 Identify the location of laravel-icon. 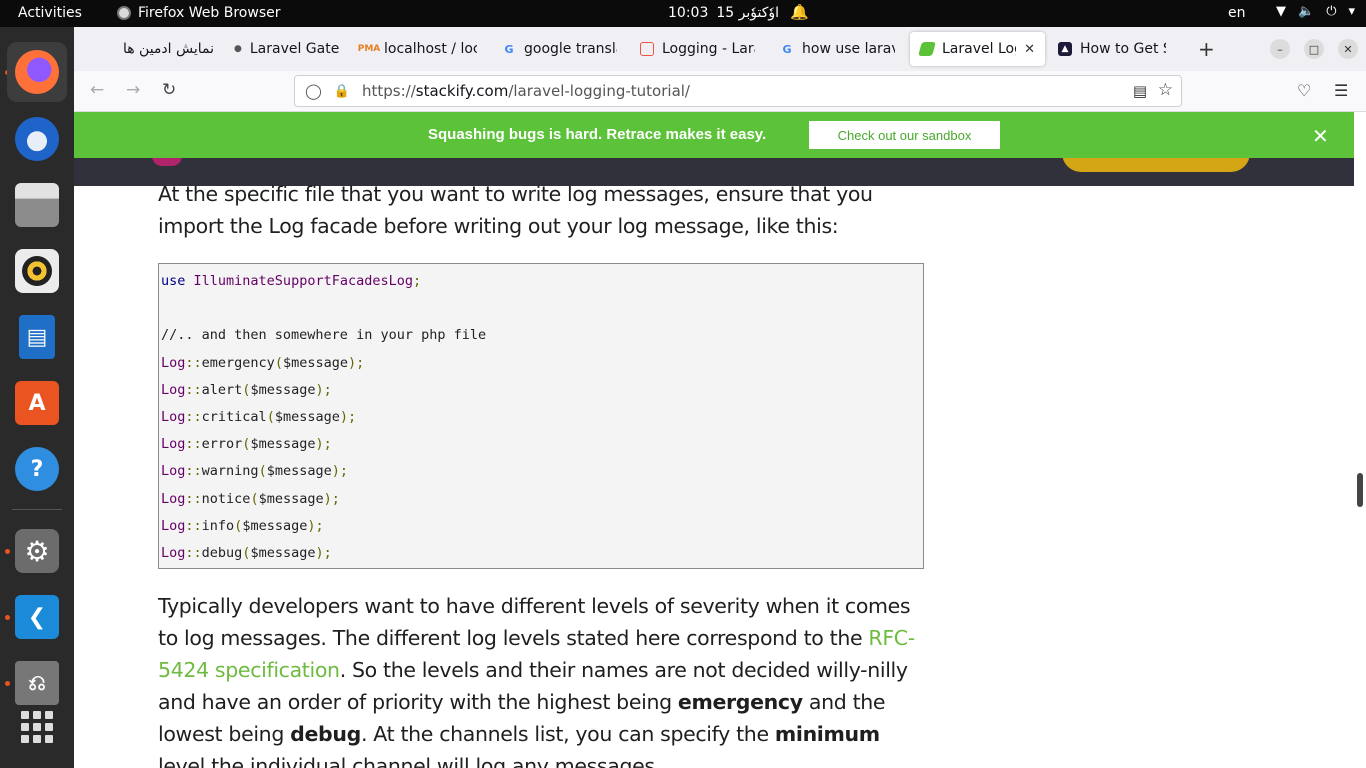
(647, 49).